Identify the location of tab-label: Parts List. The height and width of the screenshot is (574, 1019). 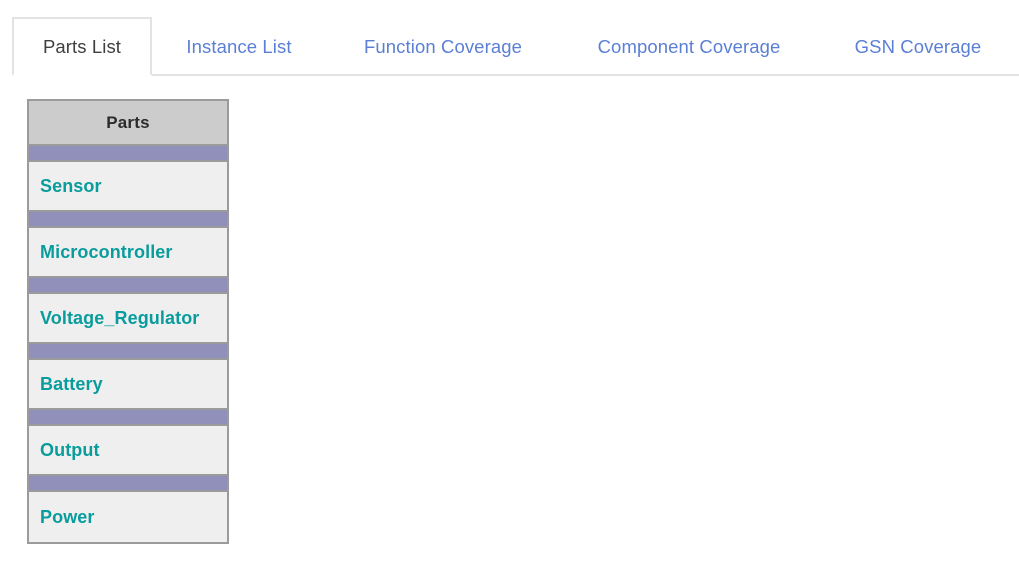
(82, 46).